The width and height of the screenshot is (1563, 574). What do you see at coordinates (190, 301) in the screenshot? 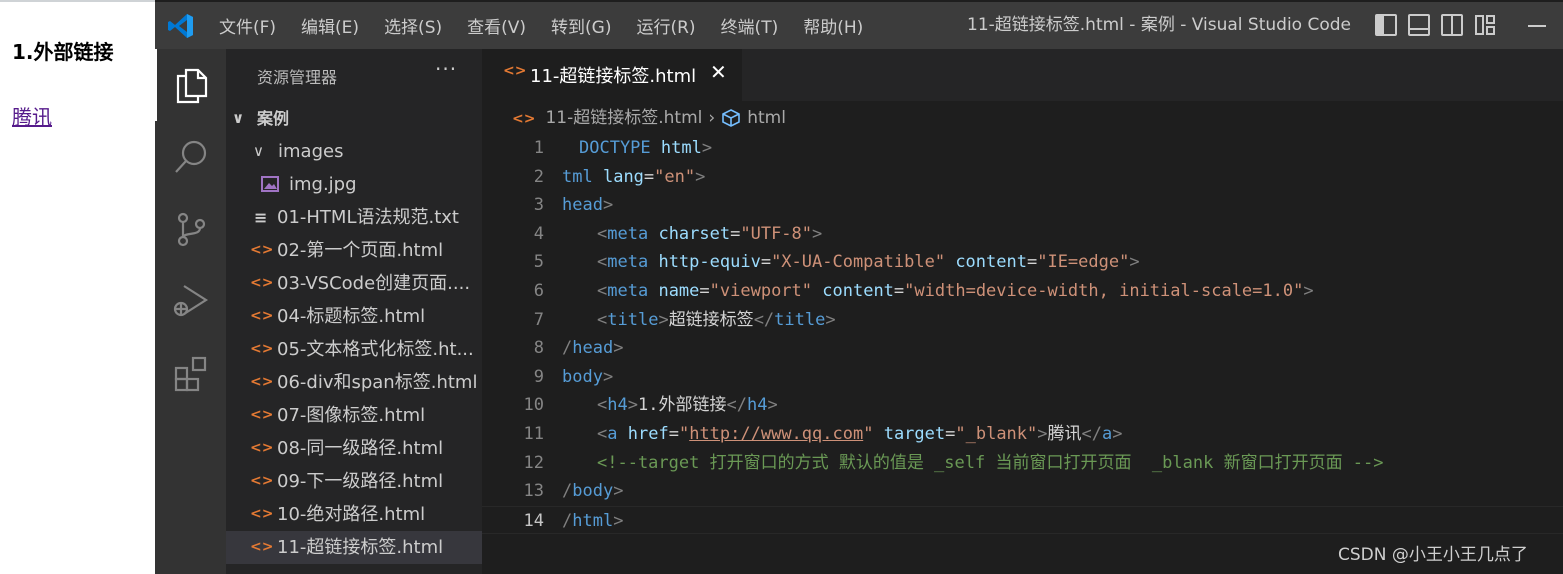
I see `run-debug-icon` at bounding box center [190, 301].